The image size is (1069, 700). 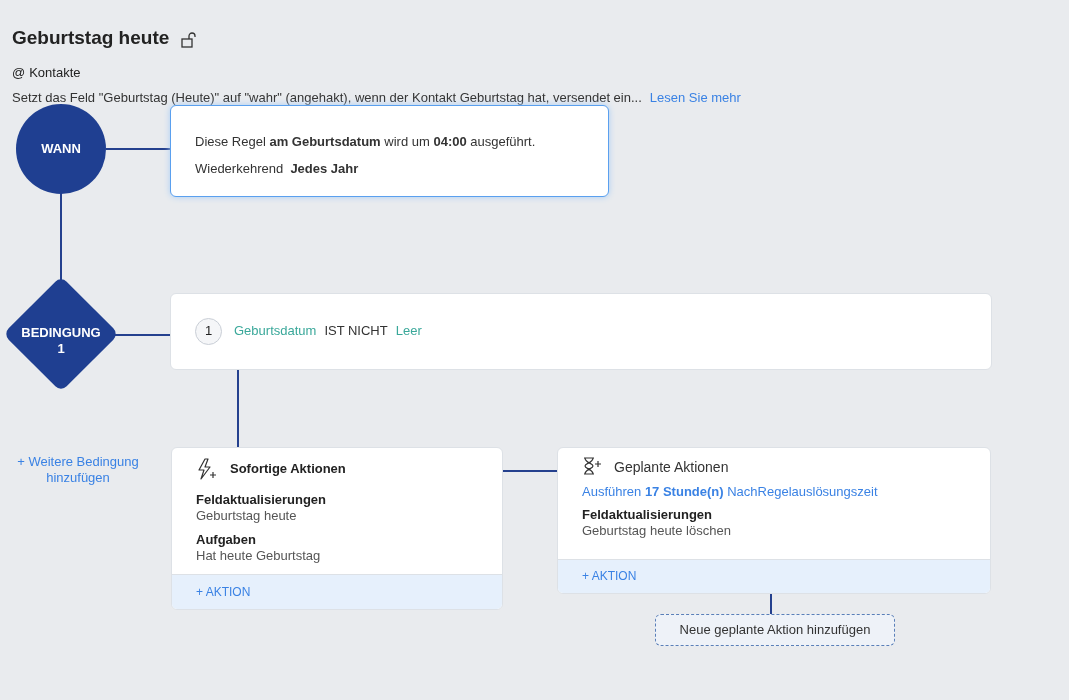 I want to click on condition-operator: IST NICHT, so click(x=356, y=331).